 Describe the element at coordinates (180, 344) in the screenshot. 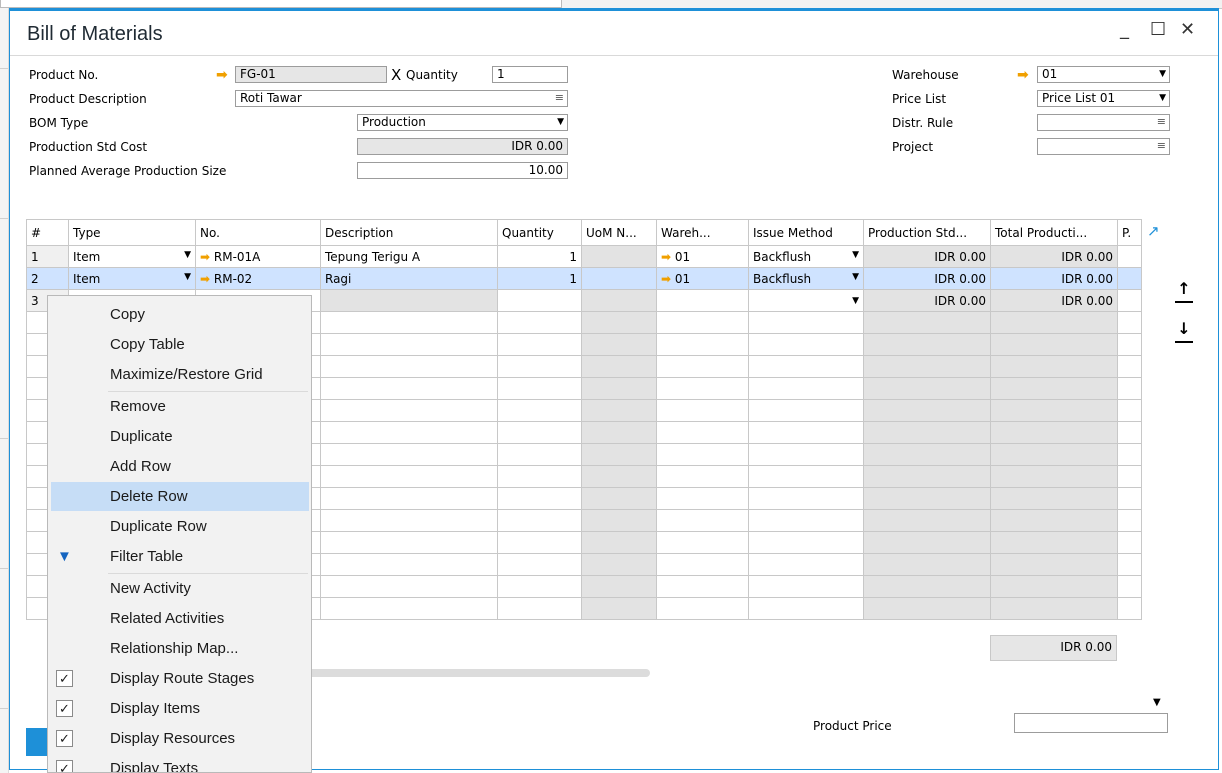

I see `menu-item-copy-table: Copy Table` at that location.